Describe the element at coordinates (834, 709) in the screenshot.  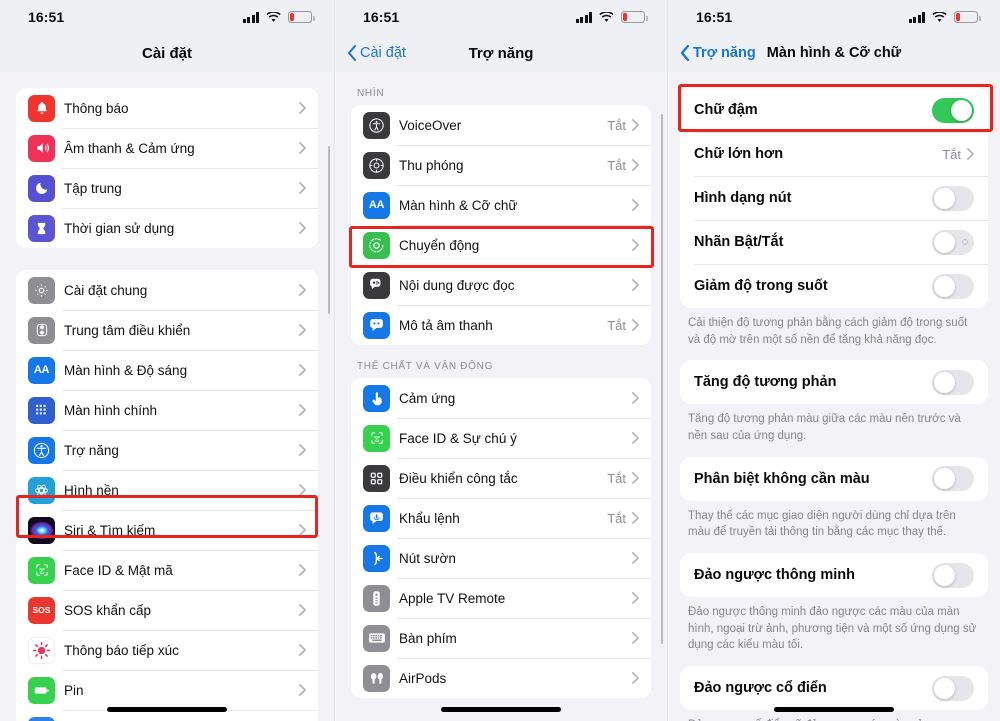
I see `home-indicator` at that location.